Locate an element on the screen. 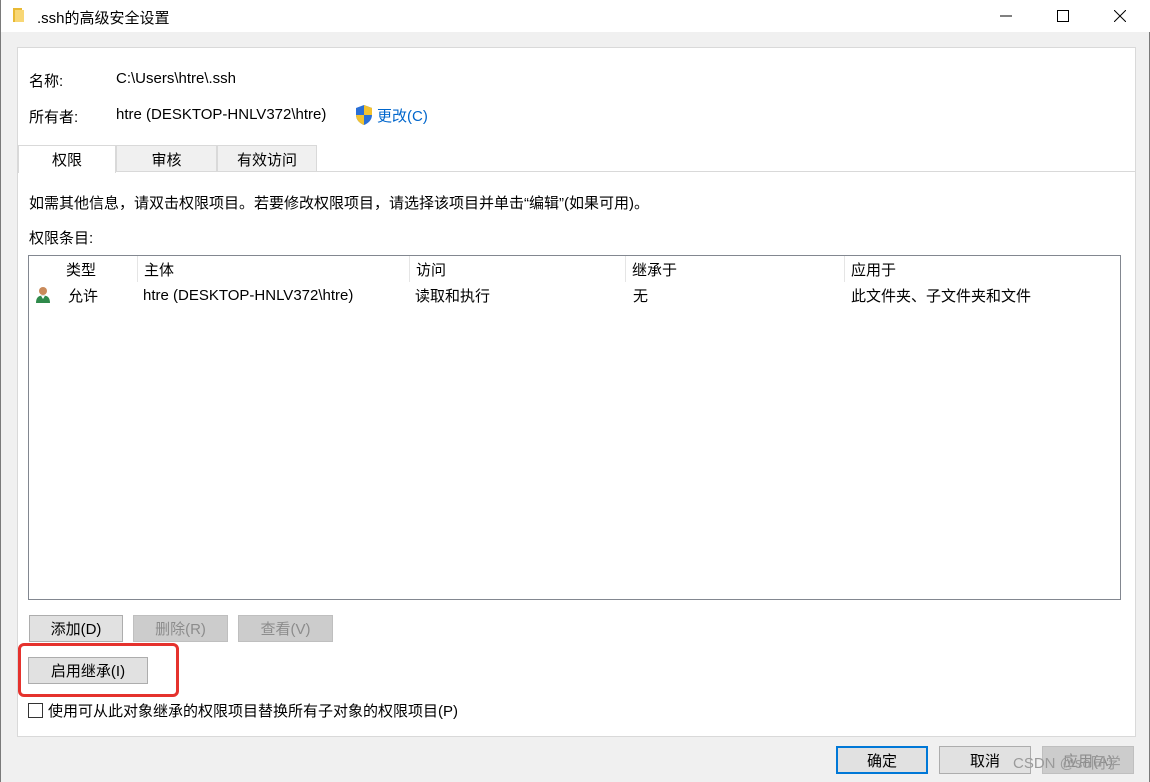 This screenshot has height=782, width=1150. column-label: 主体 is located at coordinates (159, 270).